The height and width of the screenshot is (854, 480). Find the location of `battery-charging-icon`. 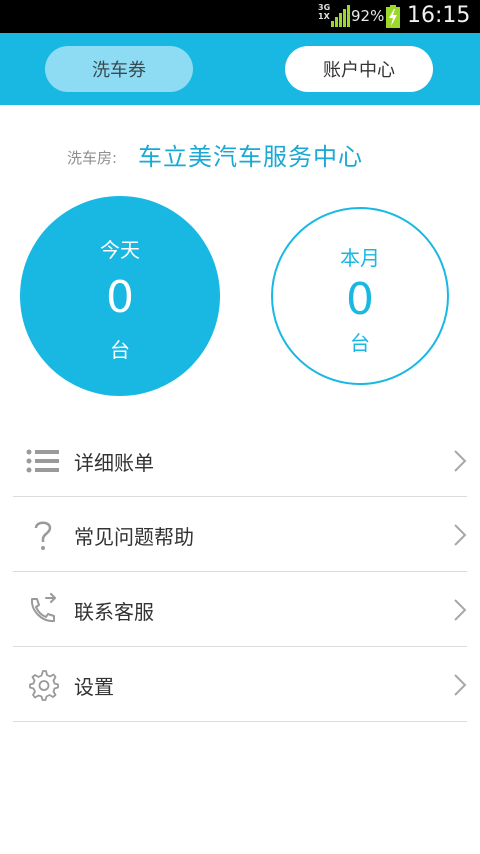

battery-charging-icon is located at coordinates (393, 16).